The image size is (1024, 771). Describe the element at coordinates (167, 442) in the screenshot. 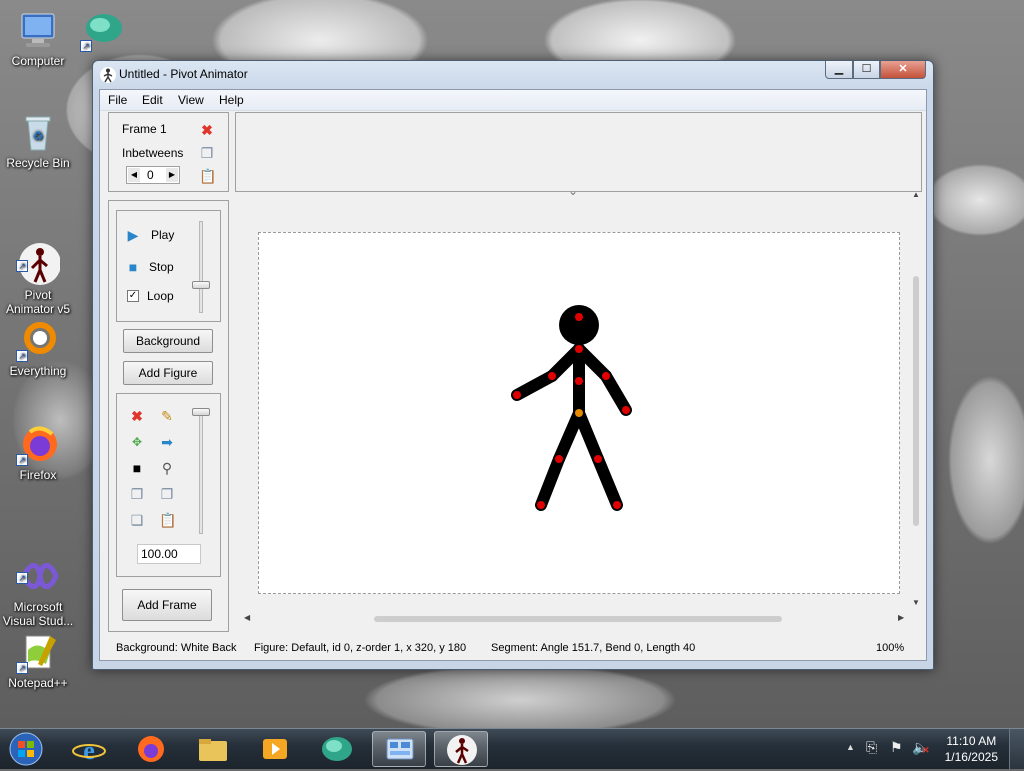

I see `flip-figure-icon: ➡` at that location.